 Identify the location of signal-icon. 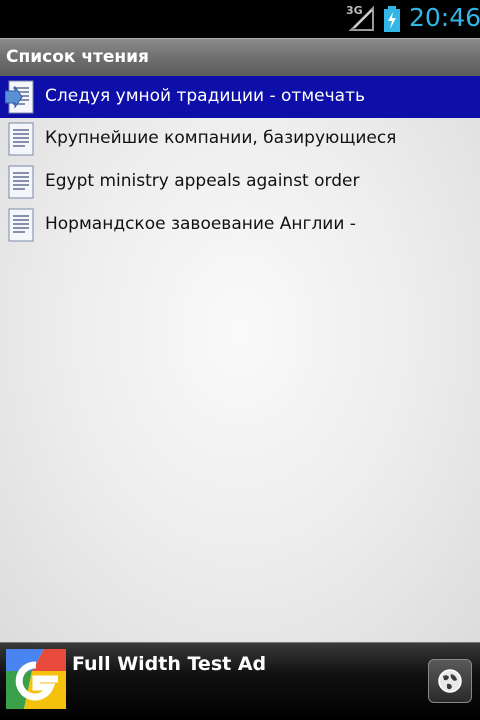
(361, 18).